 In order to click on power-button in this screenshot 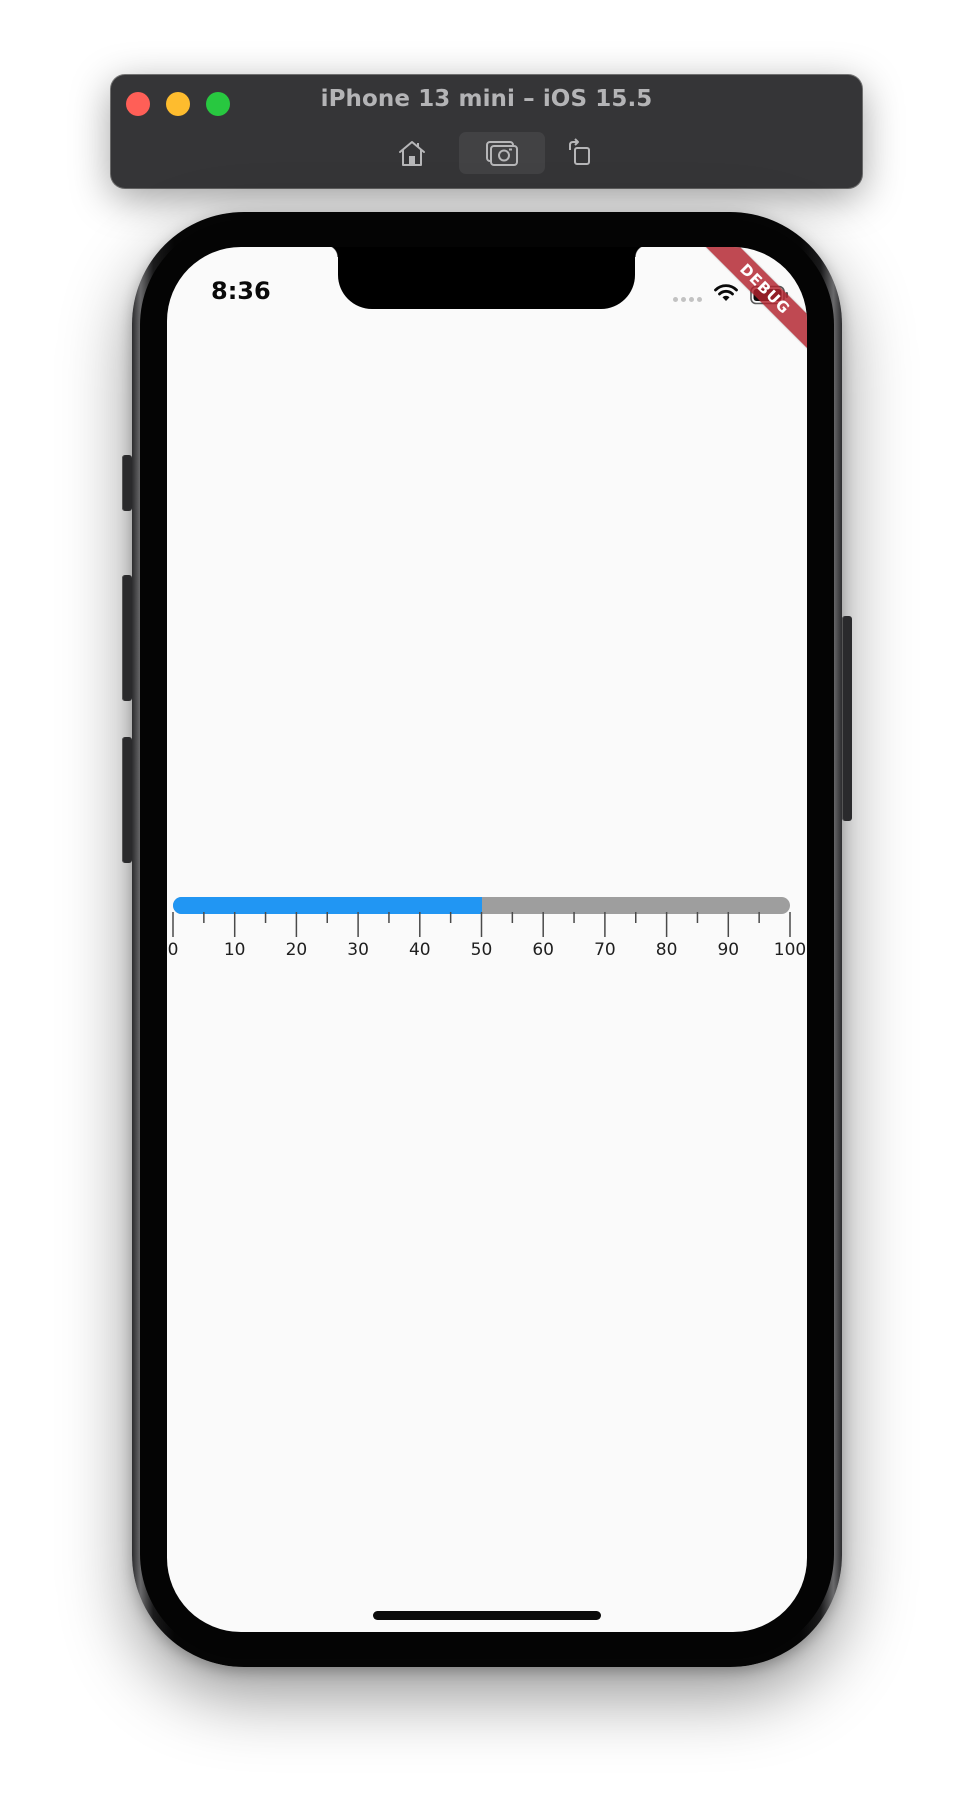, I will do `click(847, 718)`.